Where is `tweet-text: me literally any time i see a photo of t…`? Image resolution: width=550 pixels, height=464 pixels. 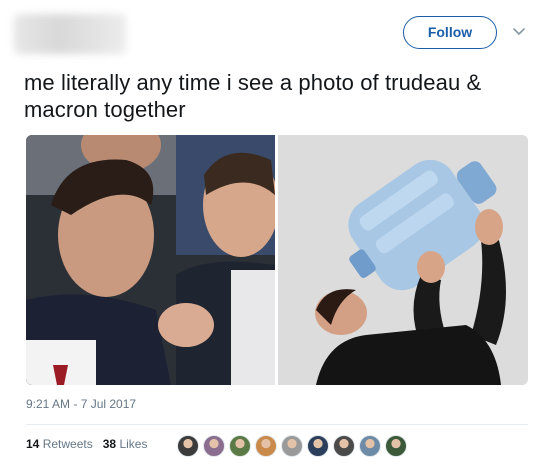
tweet-text: me literally any time i see a photo of t… is located at coordinates (253, 96).